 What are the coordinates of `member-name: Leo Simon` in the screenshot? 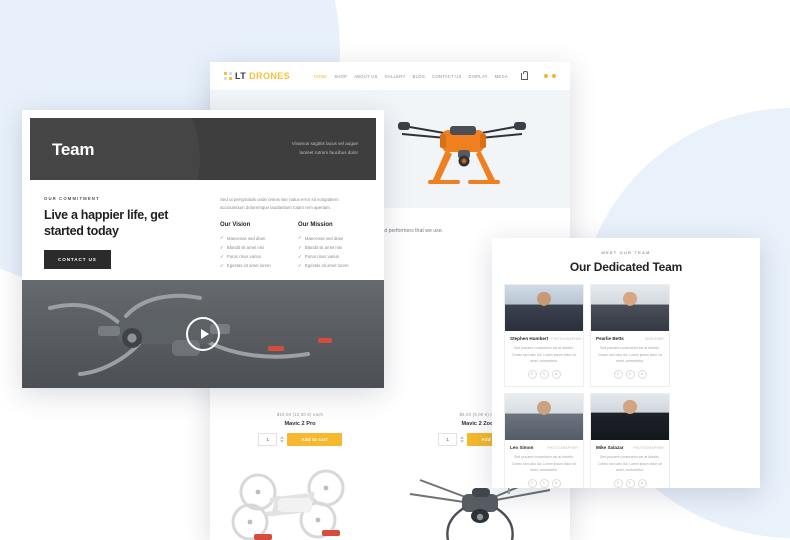 It's located at (522, 447).